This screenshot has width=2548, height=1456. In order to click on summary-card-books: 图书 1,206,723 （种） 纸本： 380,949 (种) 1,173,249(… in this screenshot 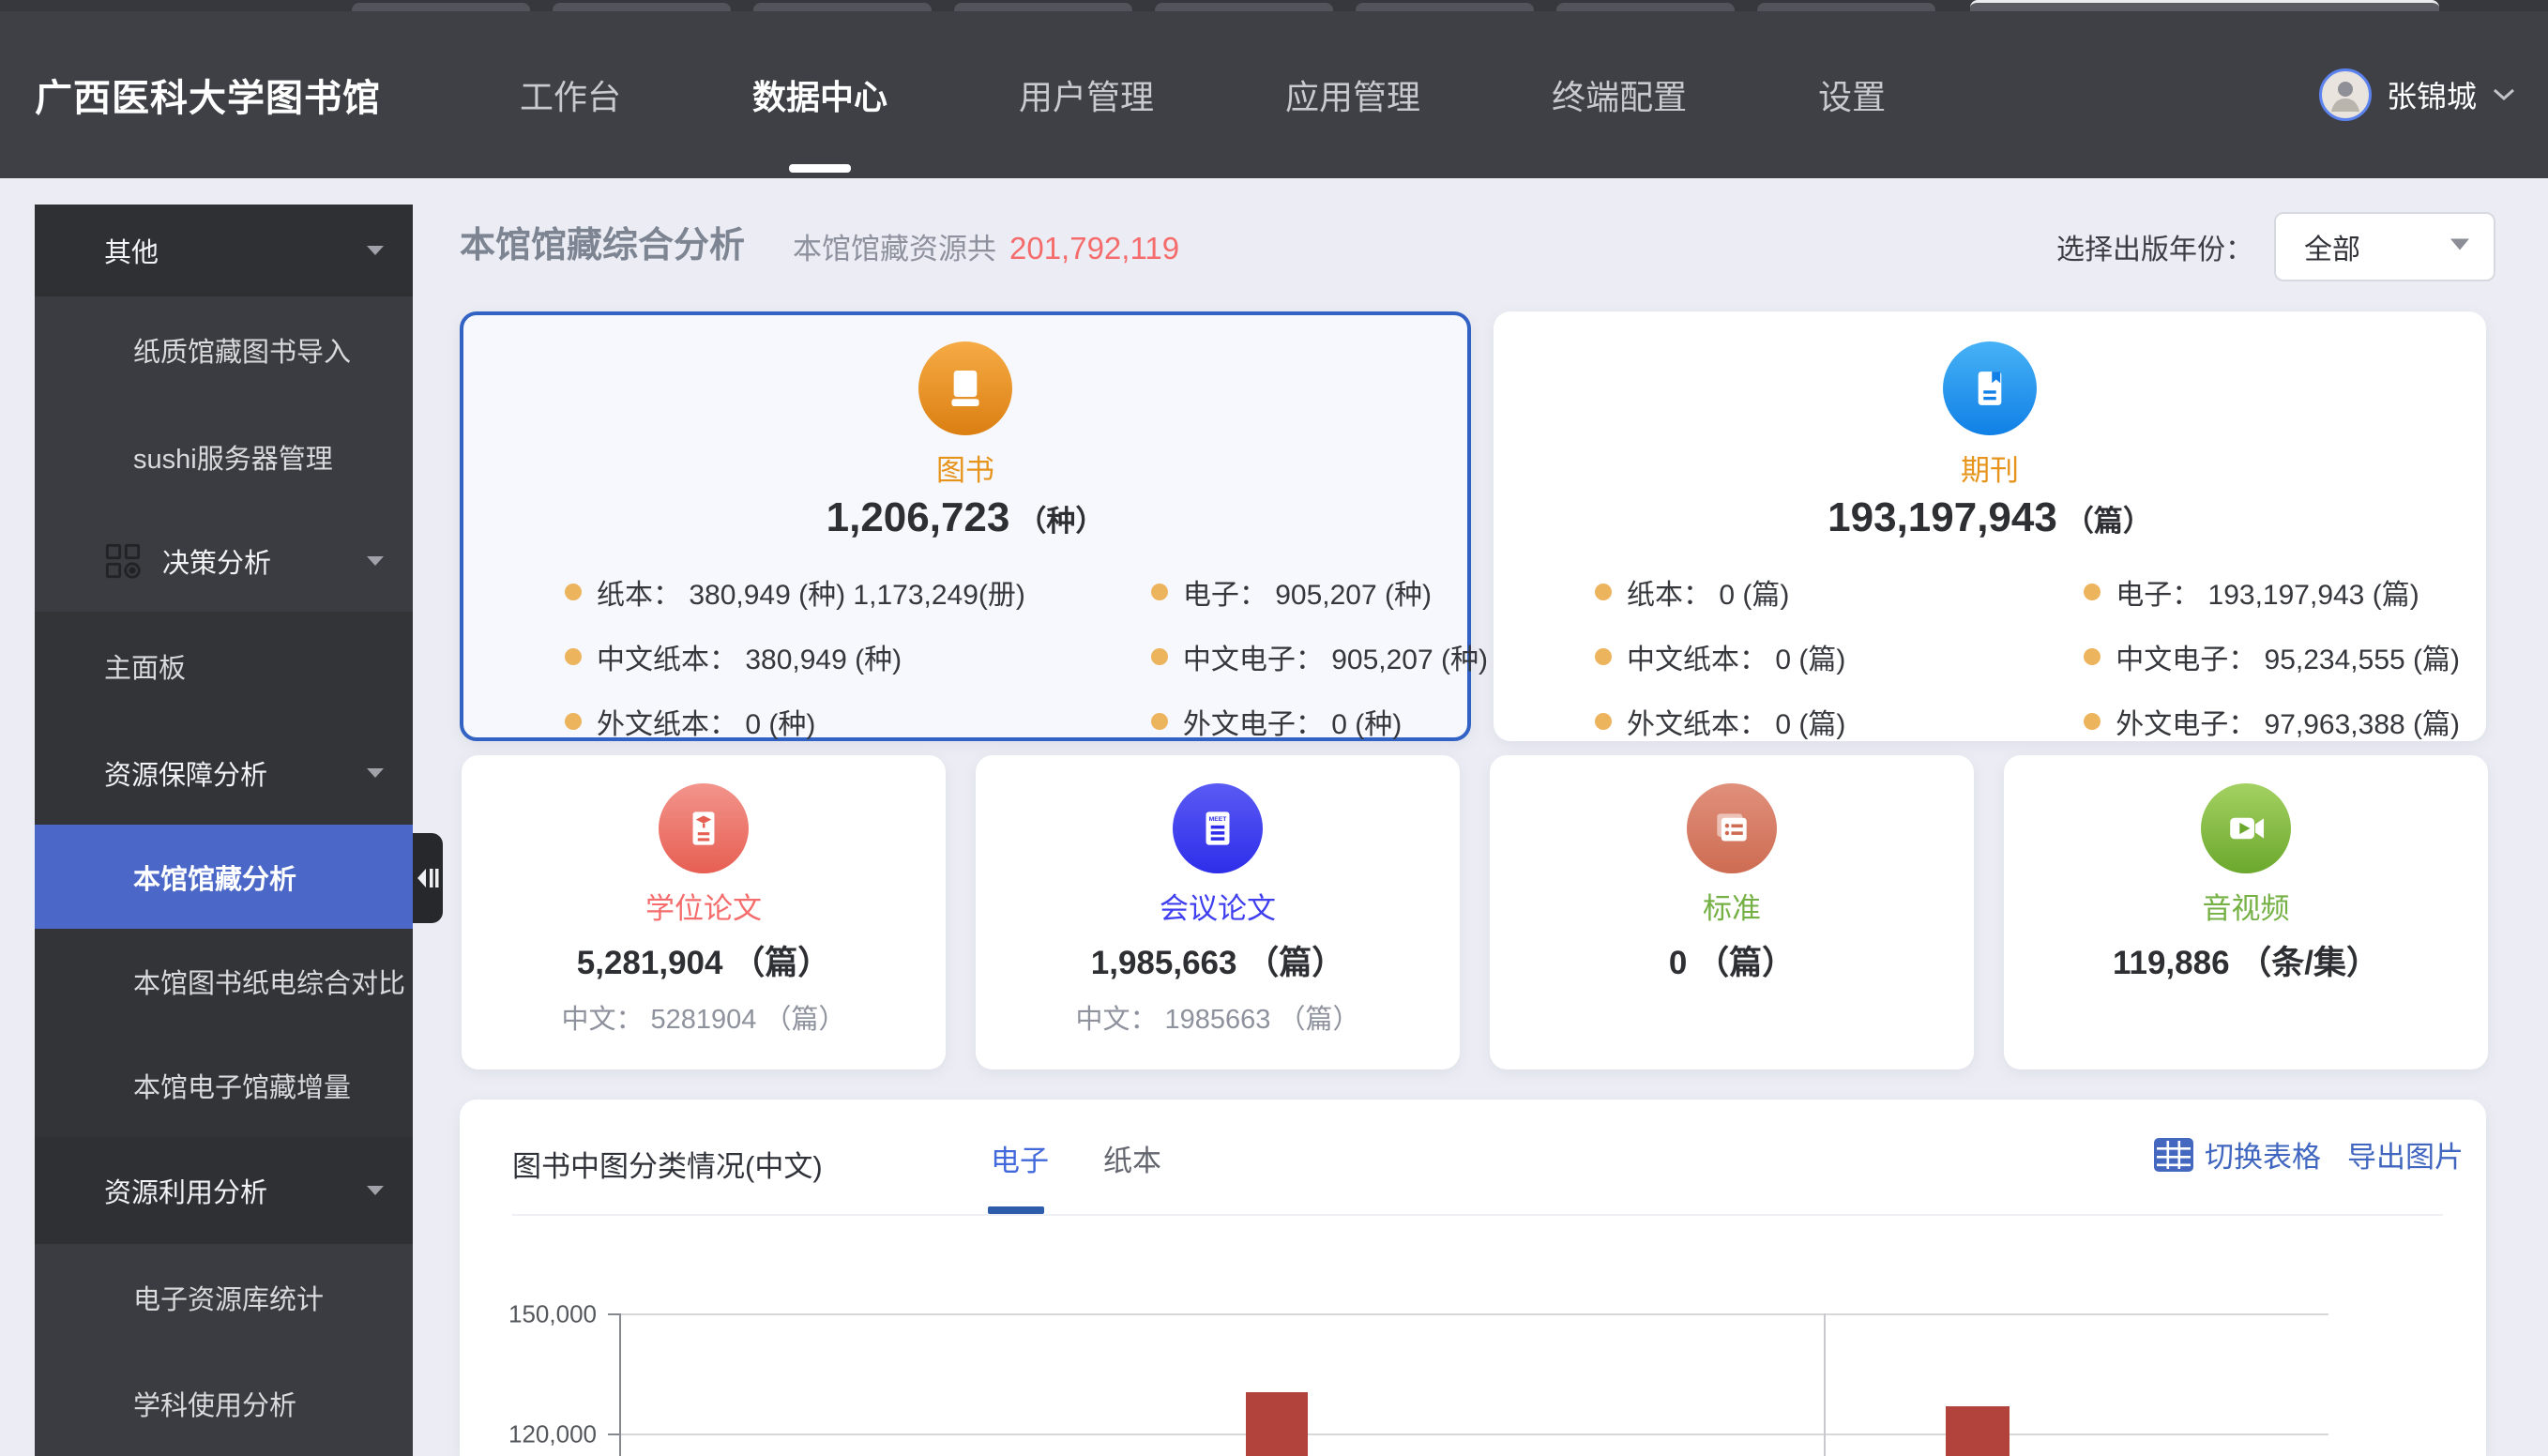, I will do `click(974, 526)`.